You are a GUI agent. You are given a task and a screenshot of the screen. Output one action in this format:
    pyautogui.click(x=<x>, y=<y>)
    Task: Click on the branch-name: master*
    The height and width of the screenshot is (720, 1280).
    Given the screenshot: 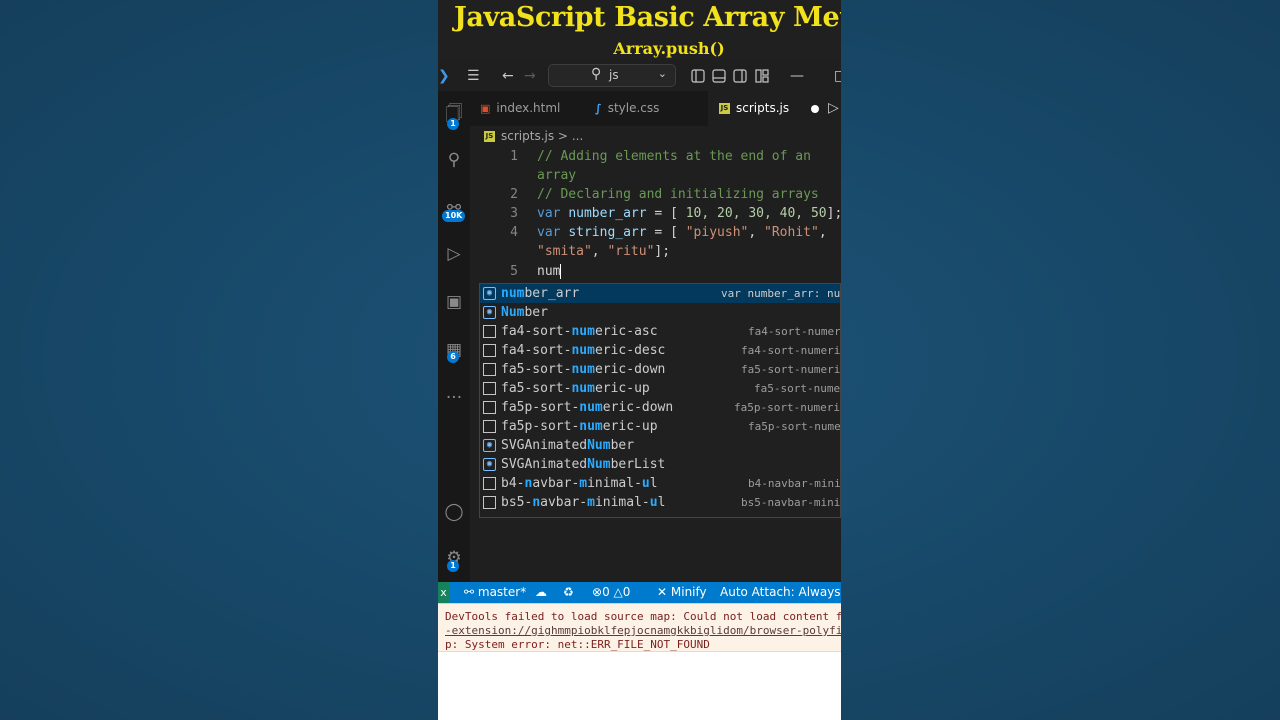 What is the action you would take?
    pyautogui.click(x=502, y=592)
    